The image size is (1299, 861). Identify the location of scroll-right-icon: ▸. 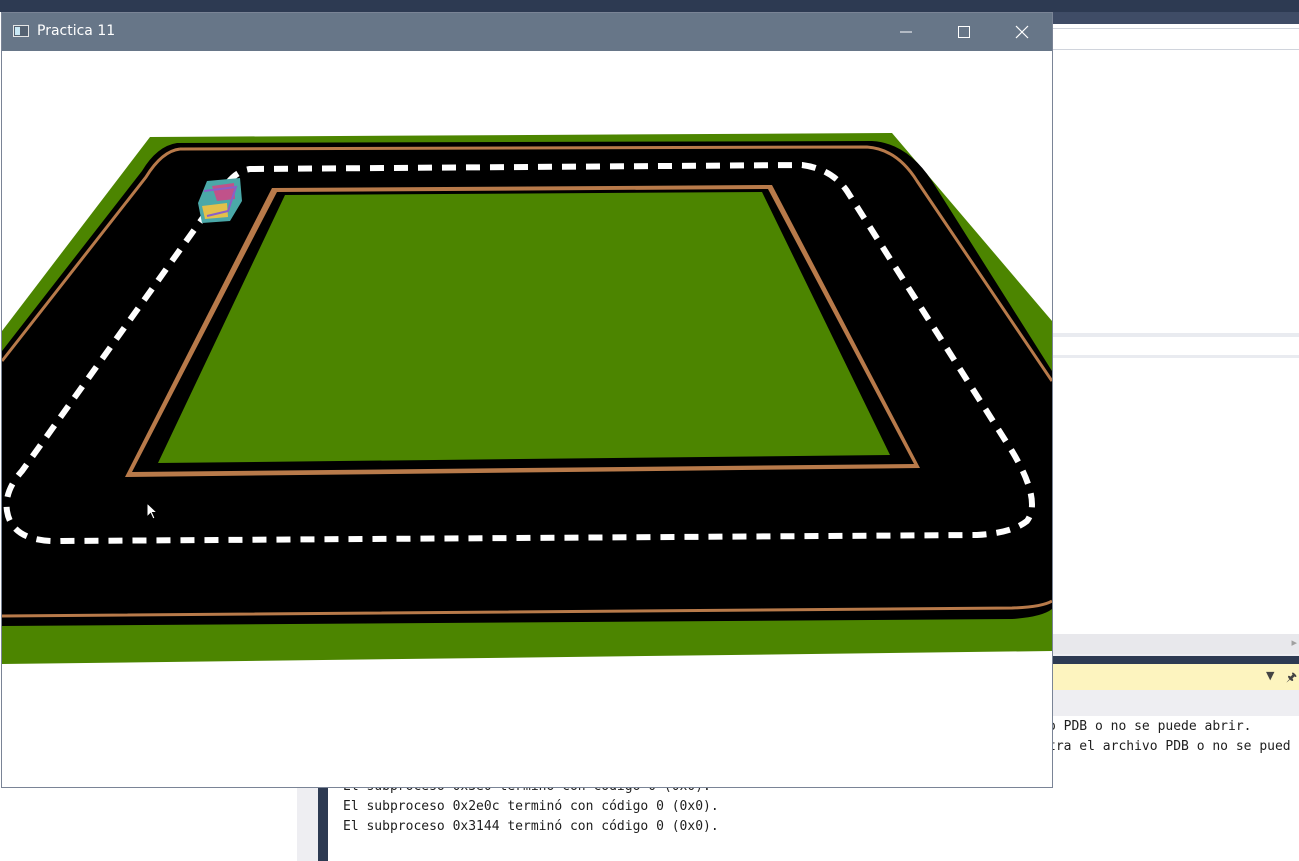
(1294, 642).